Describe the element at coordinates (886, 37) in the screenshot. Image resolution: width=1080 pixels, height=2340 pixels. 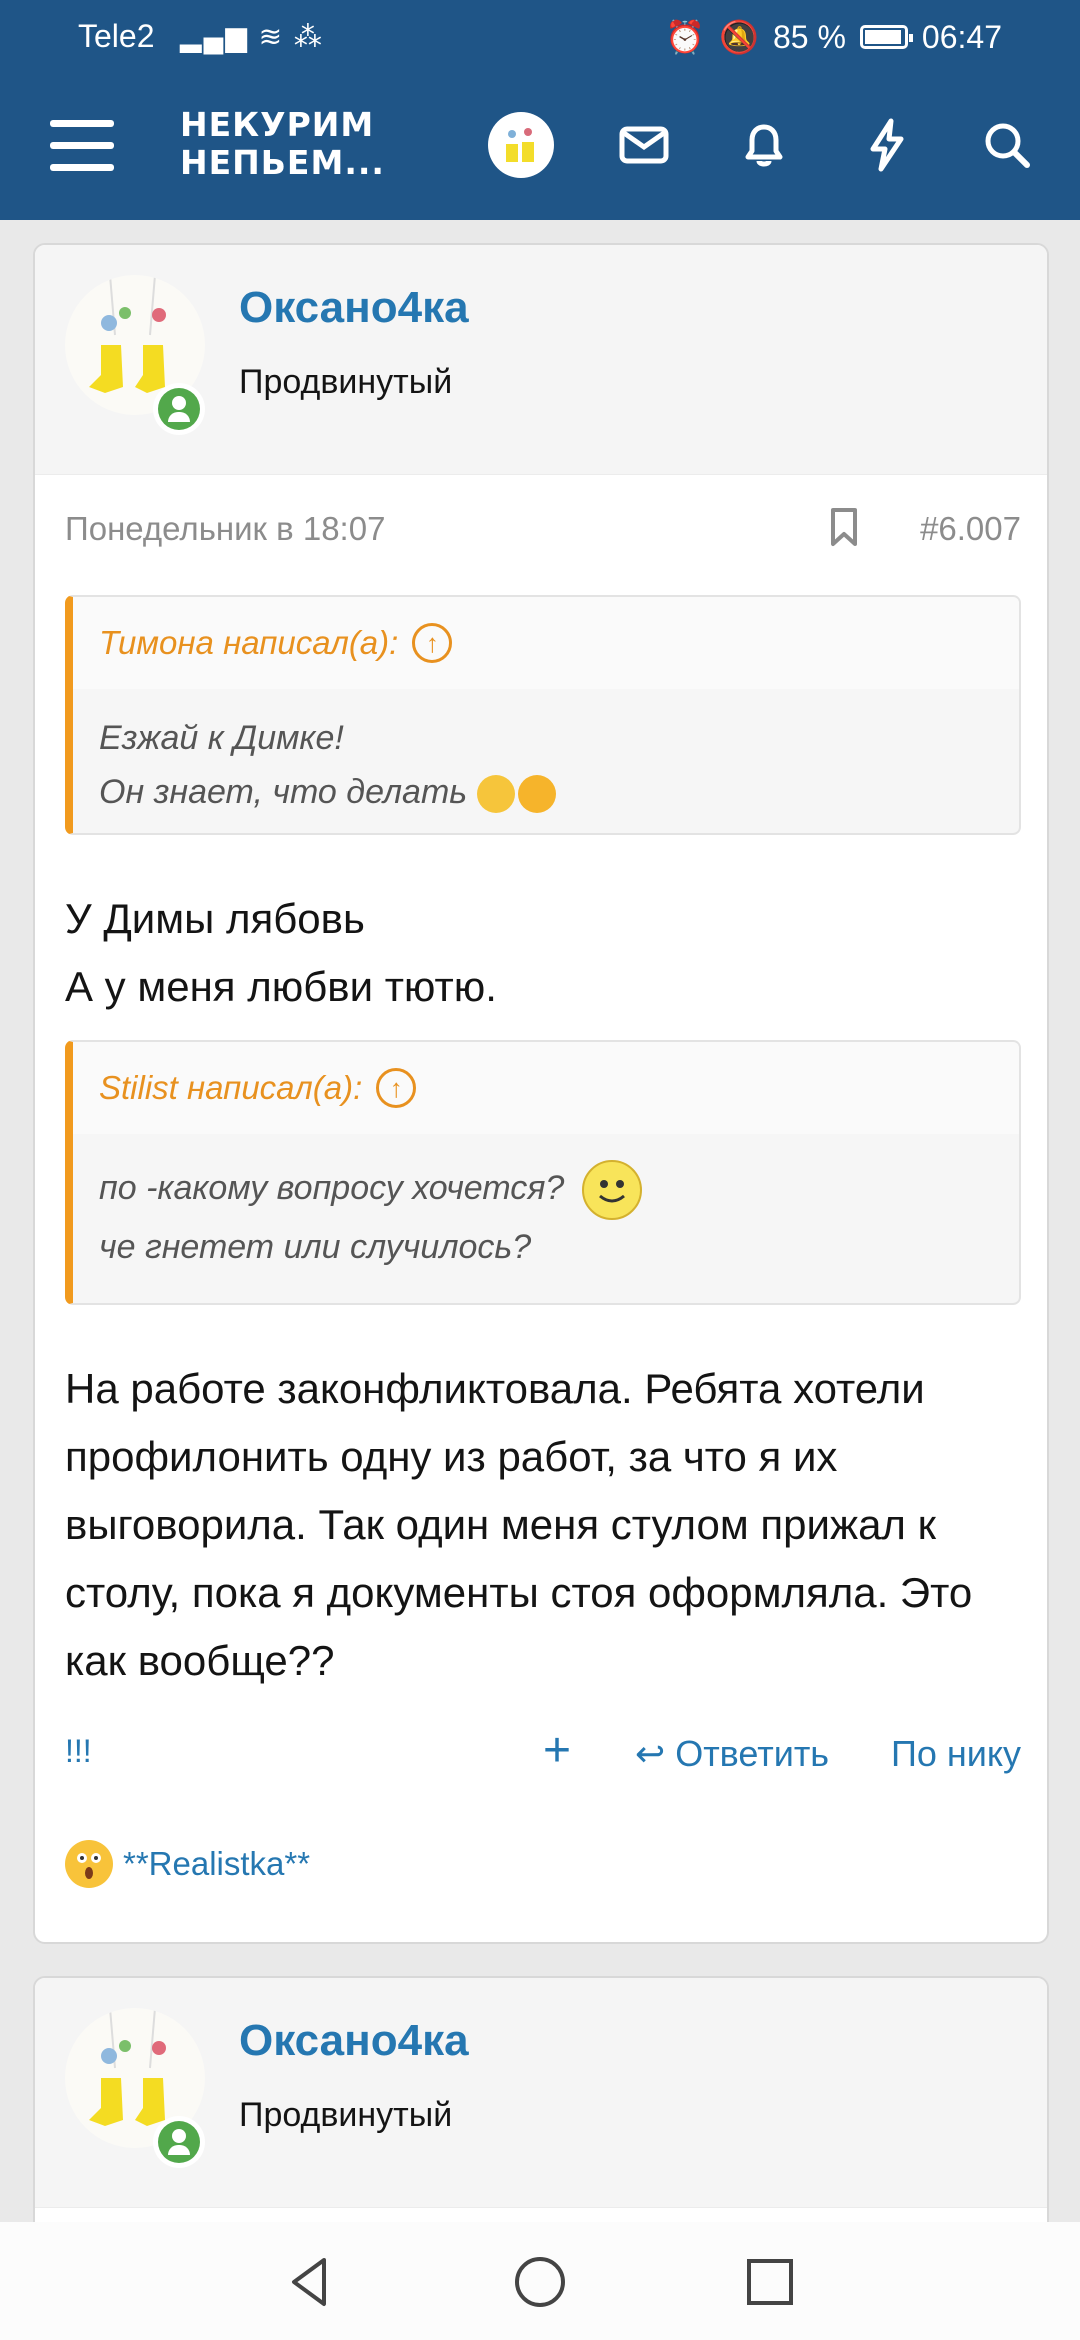
I see `battery-icon` at that location.